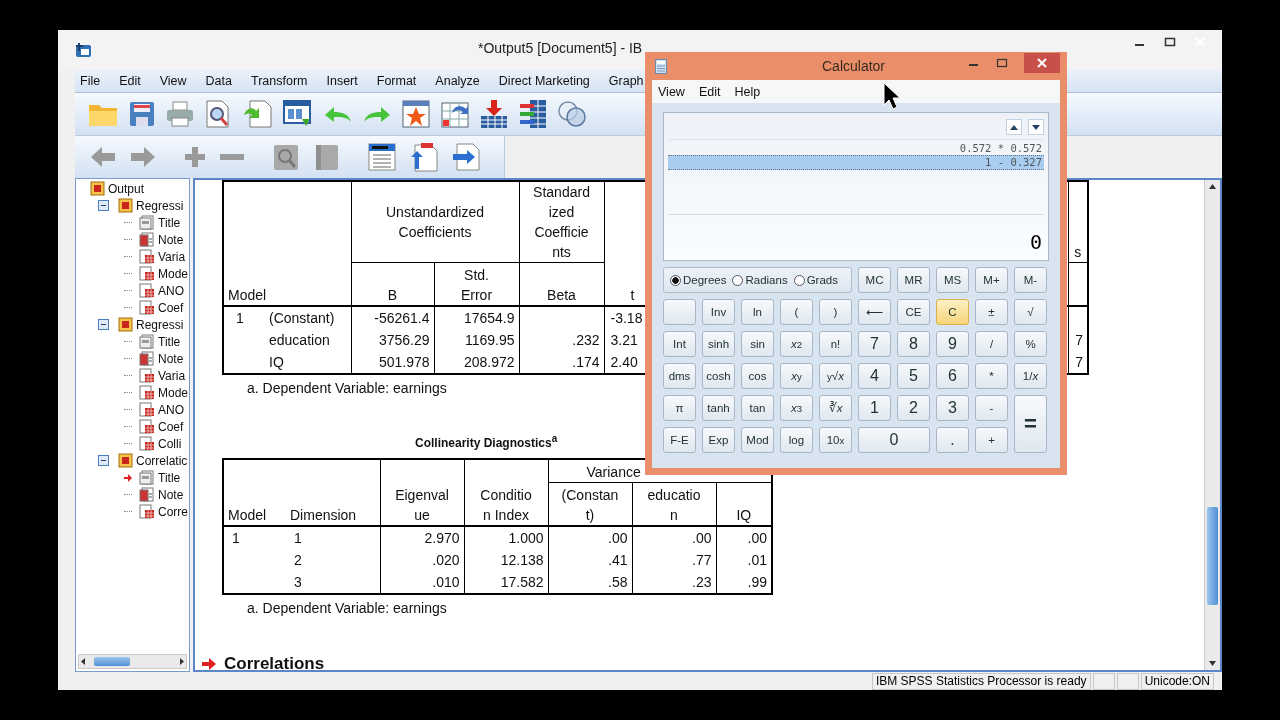  Describe the element at coordinates (1030, 376) in the screenshot. I see `calculator-key: 1/x` at that location.